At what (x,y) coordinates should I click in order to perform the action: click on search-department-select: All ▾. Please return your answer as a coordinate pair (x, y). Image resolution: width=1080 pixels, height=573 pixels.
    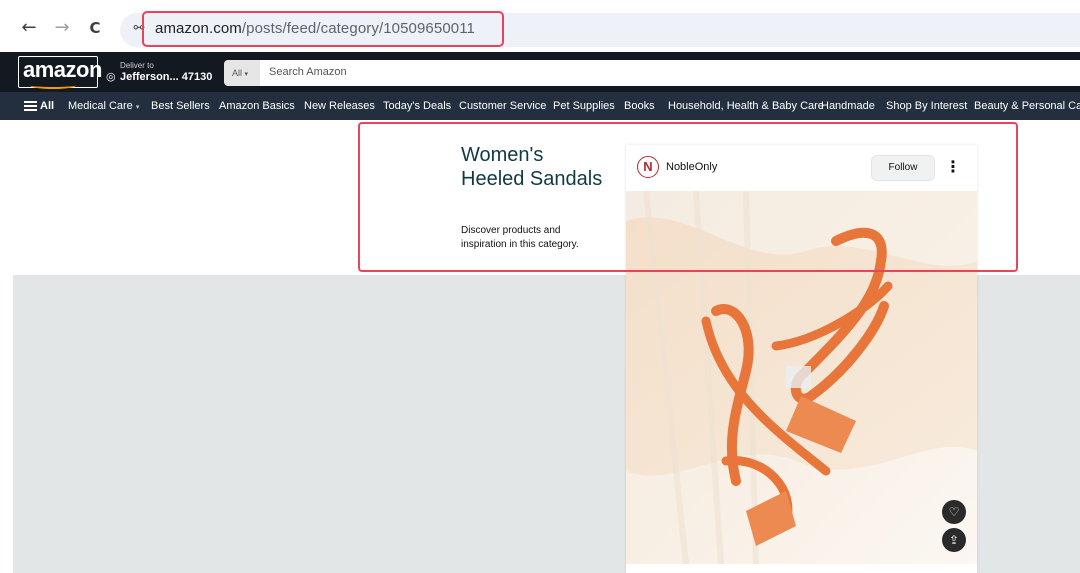
    Looking at the image, I should click on (242, 73).